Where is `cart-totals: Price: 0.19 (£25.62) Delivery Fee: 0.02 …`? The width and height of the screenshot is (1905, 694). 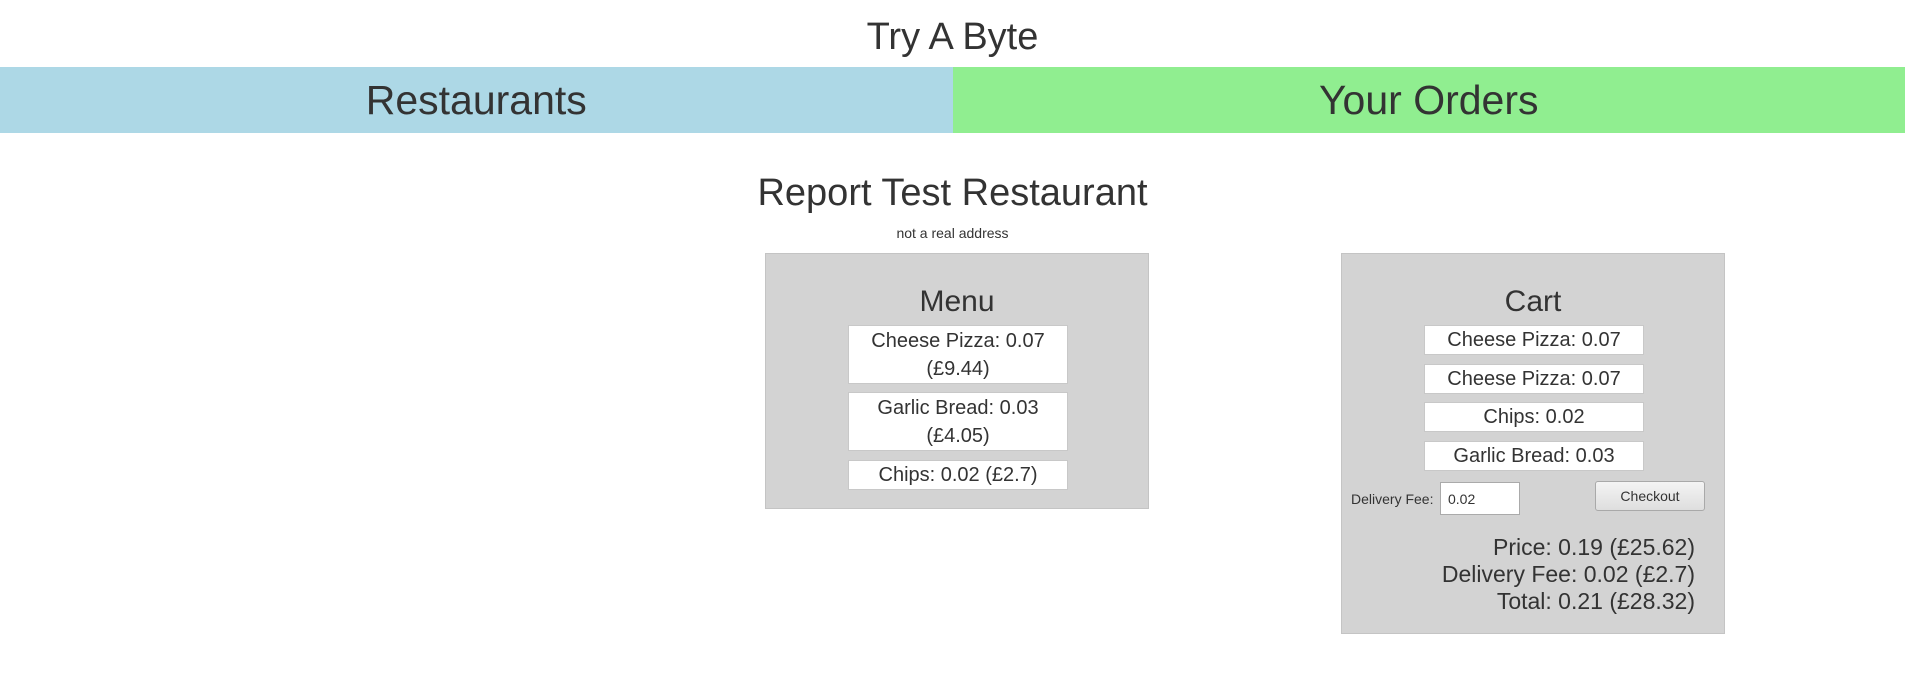 cart-totals: Price: 0.19 (£25.62) Delivery Fee: 0.02 … is located at coordinates (1568, 574).